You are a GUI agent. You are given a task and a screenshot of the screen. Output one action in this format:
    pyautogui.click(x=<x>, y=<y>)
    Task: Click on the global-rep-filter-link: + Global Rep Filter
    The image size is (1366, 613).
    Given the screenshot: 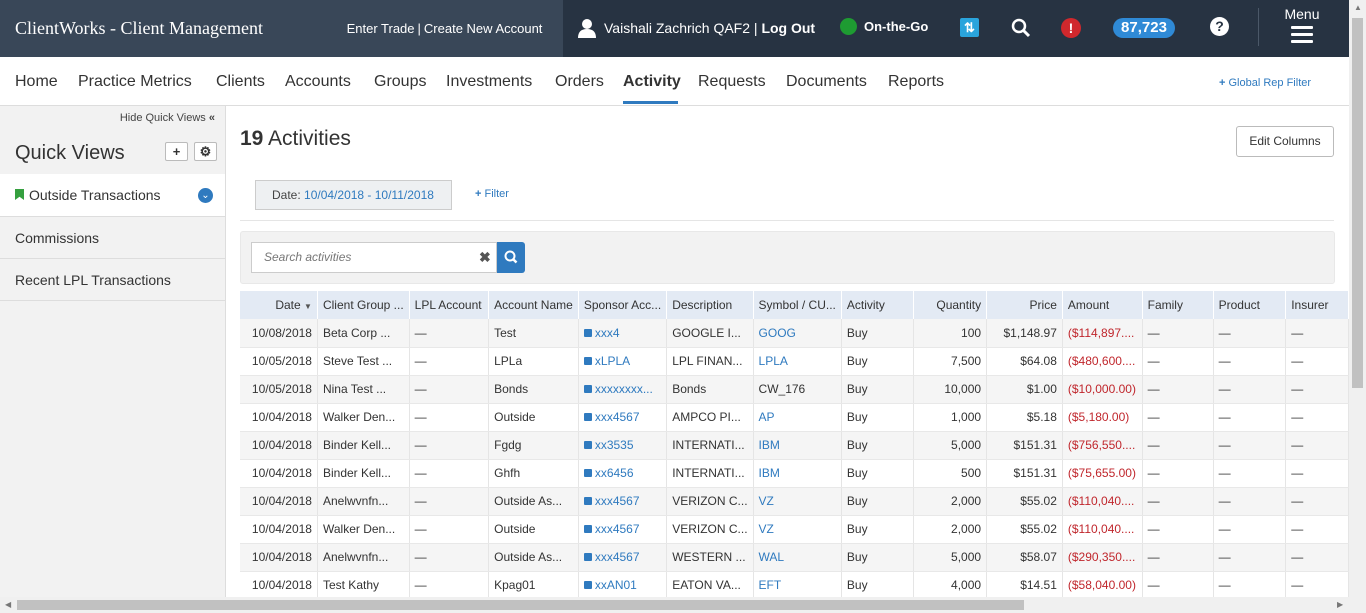 What is the action you would take?
    pyautogui.click(x=1265, y=83)
    